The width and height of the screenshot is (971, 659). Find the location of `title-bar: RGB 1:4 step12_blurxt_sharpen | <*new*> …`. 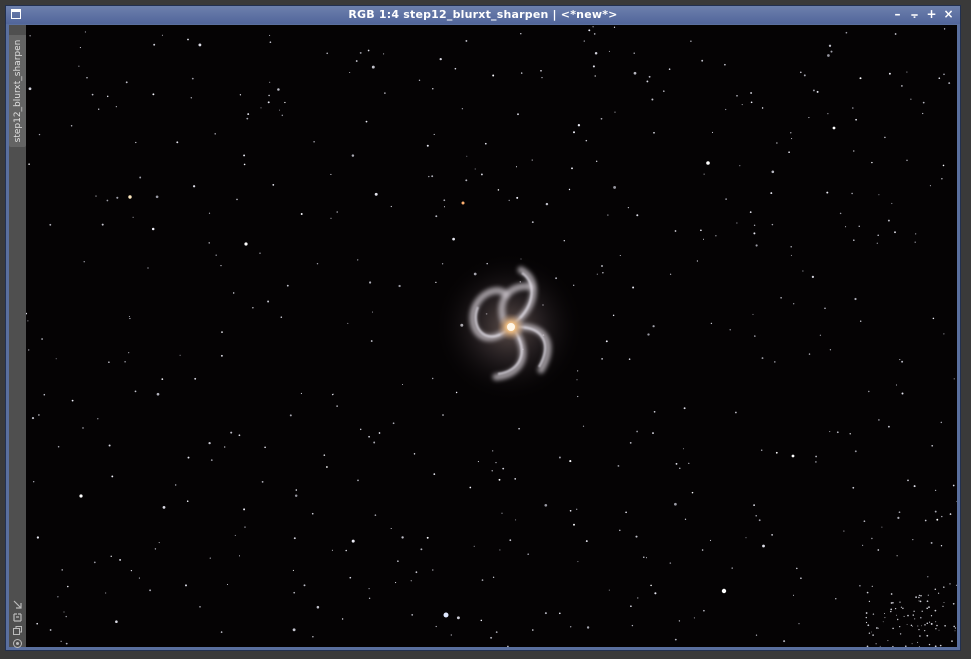

title-bar: RGB 1:4 step12_blurxt_sharpen | <*new*> … is located at coordinates (483, 15).